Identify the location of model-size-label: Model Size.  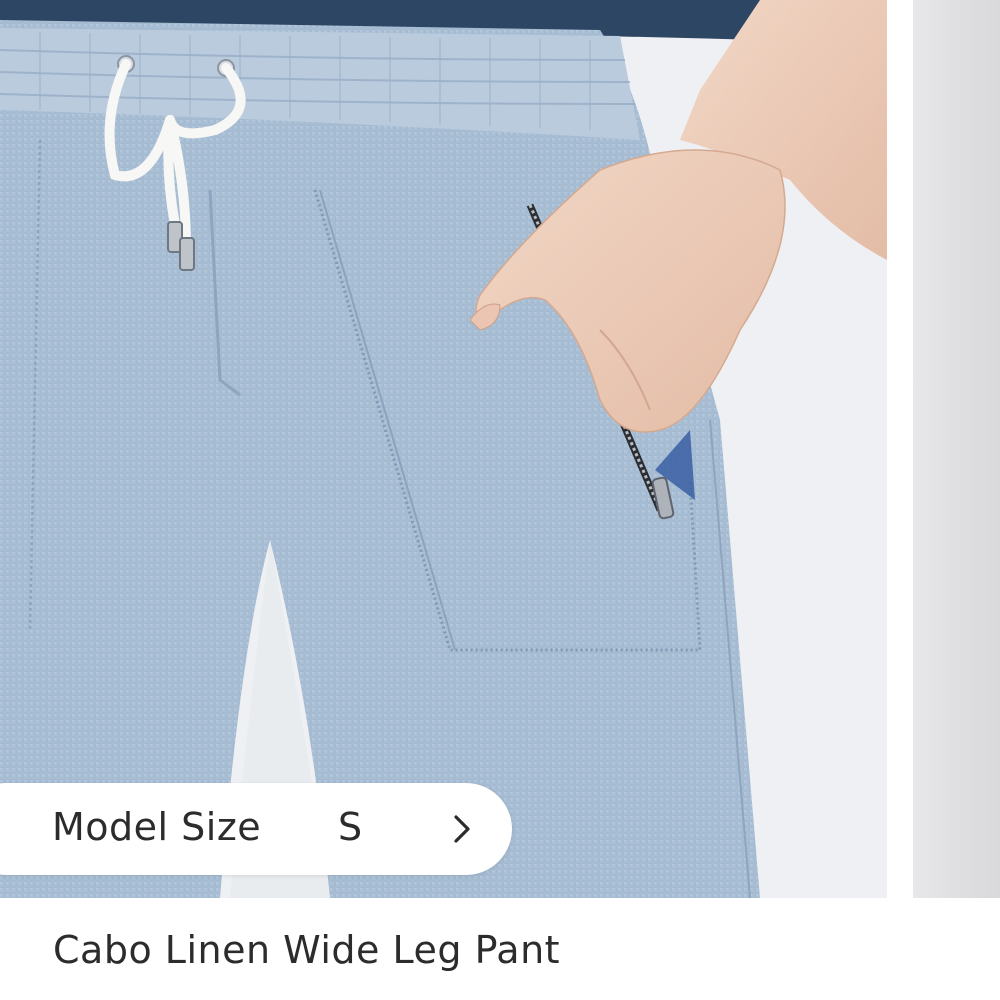
(157, 827).